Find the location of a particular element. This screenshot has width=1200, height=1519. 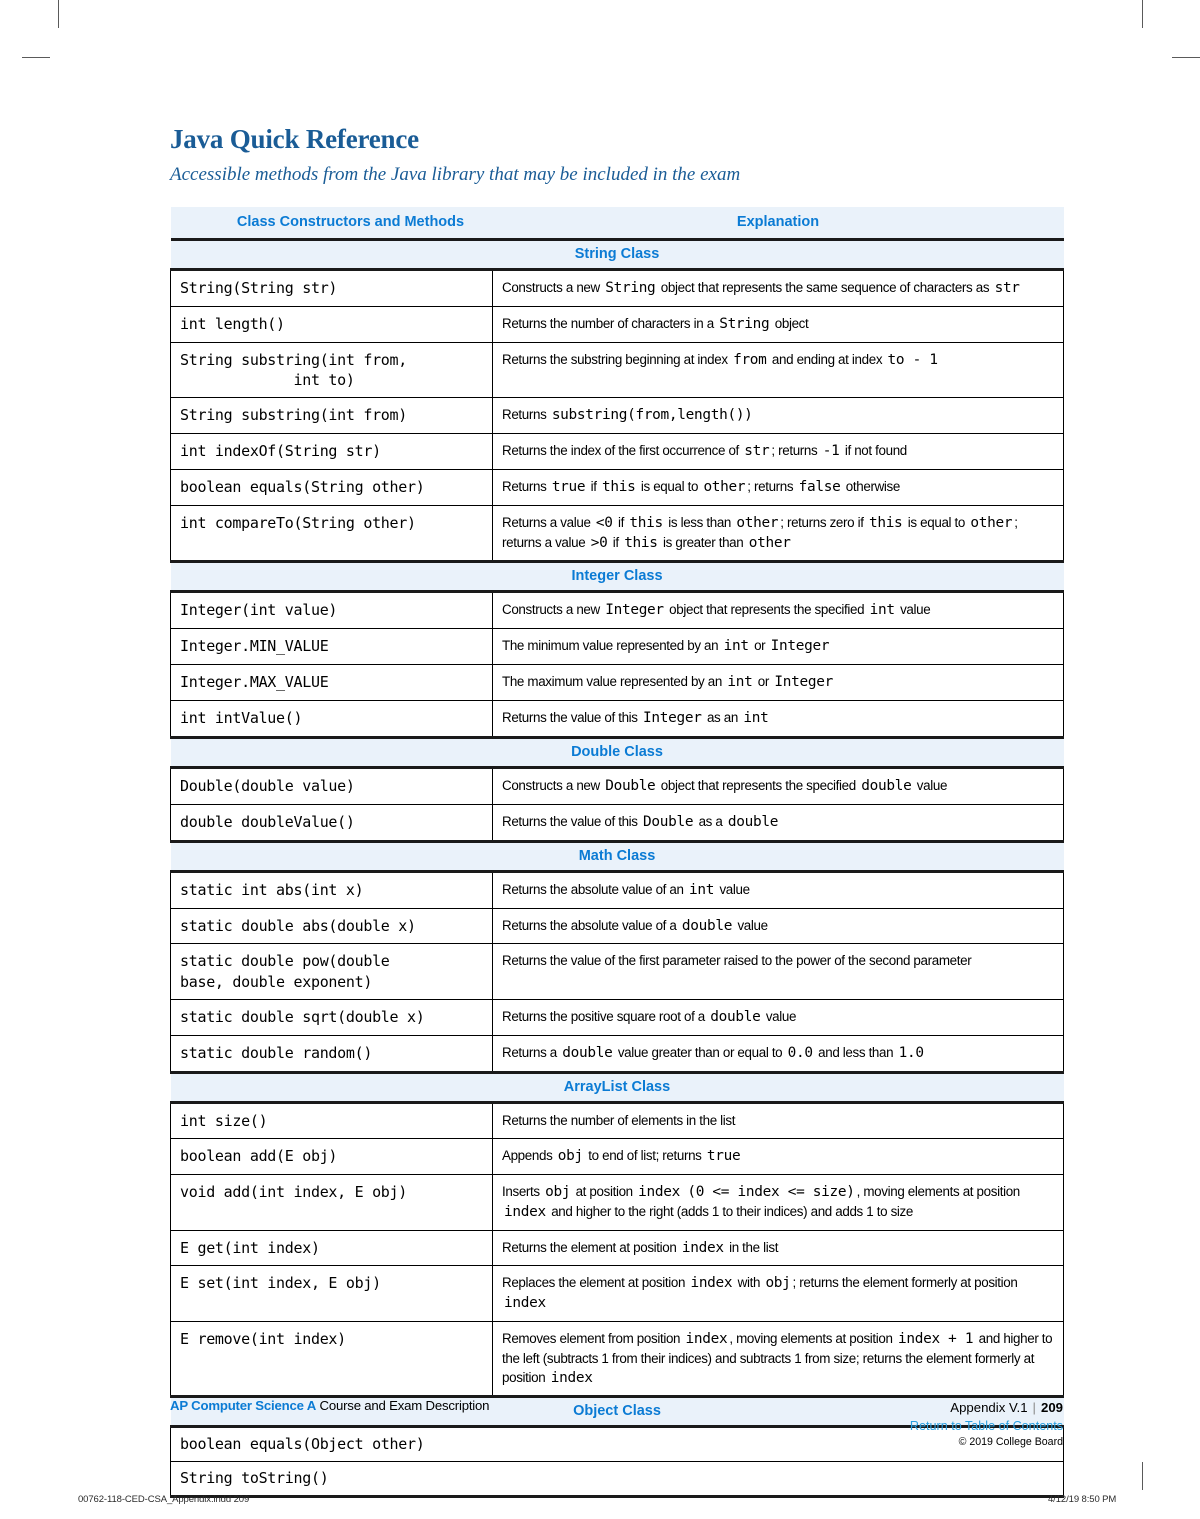

method-signature: static double abs(double x) is located at coordinates (331, 926).